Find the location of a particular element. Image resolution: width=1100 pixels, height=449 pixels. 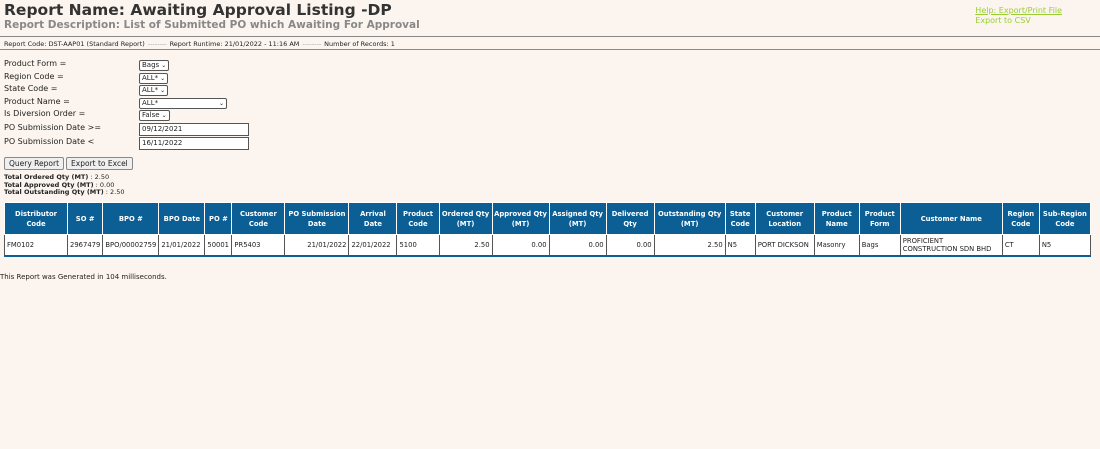

product-name-select: ALL* ⌄ is located at coordinates (183, 103).